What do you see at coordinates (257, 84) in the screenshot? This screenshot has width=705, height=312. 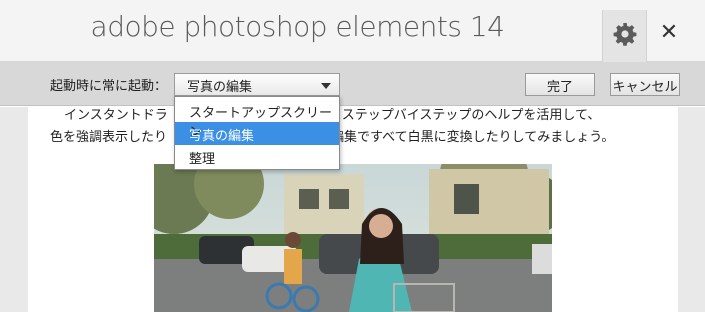 I see `startup-select: 写真の編集` at bounding box center [257, 84].